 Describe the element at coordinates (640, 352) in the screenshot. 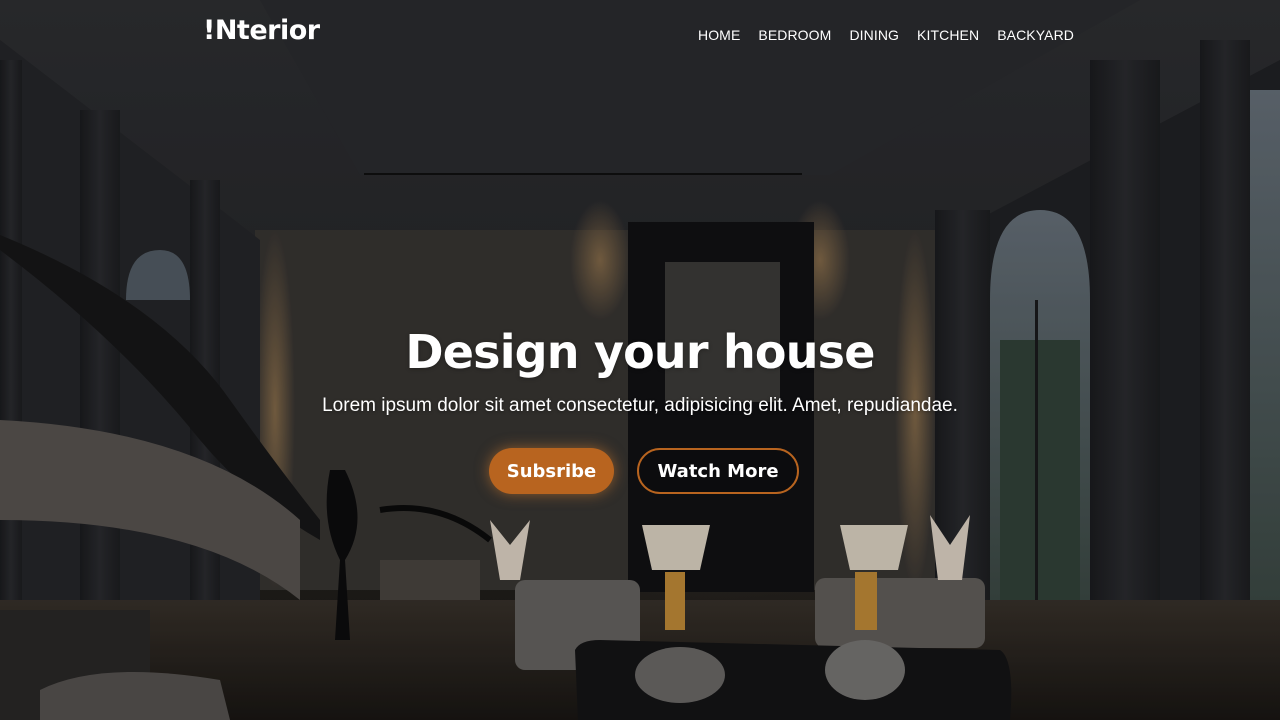

I see `hero-title: Design your house` at that location.